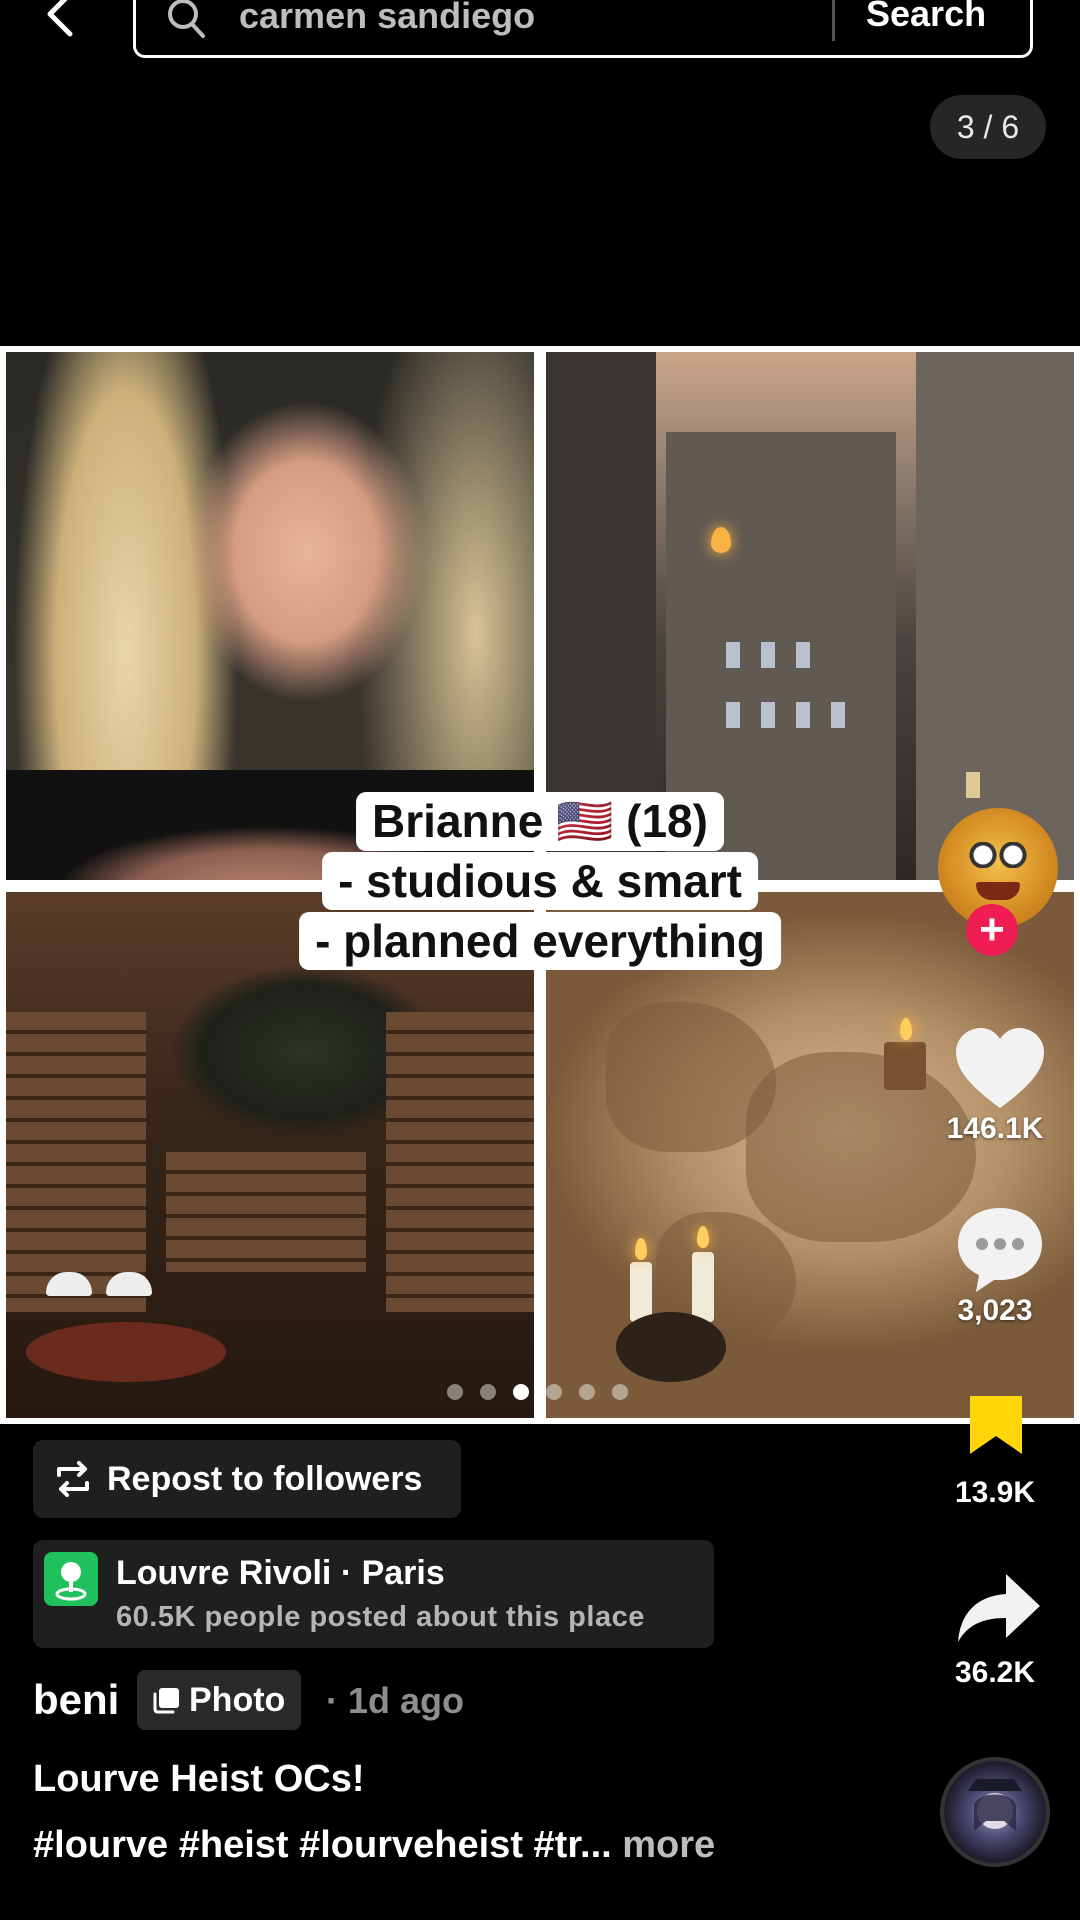 This screenshot has width=1080, height=1920. What do you see at coordinates (237, 1699) in the screenshot?
I see `photo-type-label: Photo` at bounding box center [237, 1699].